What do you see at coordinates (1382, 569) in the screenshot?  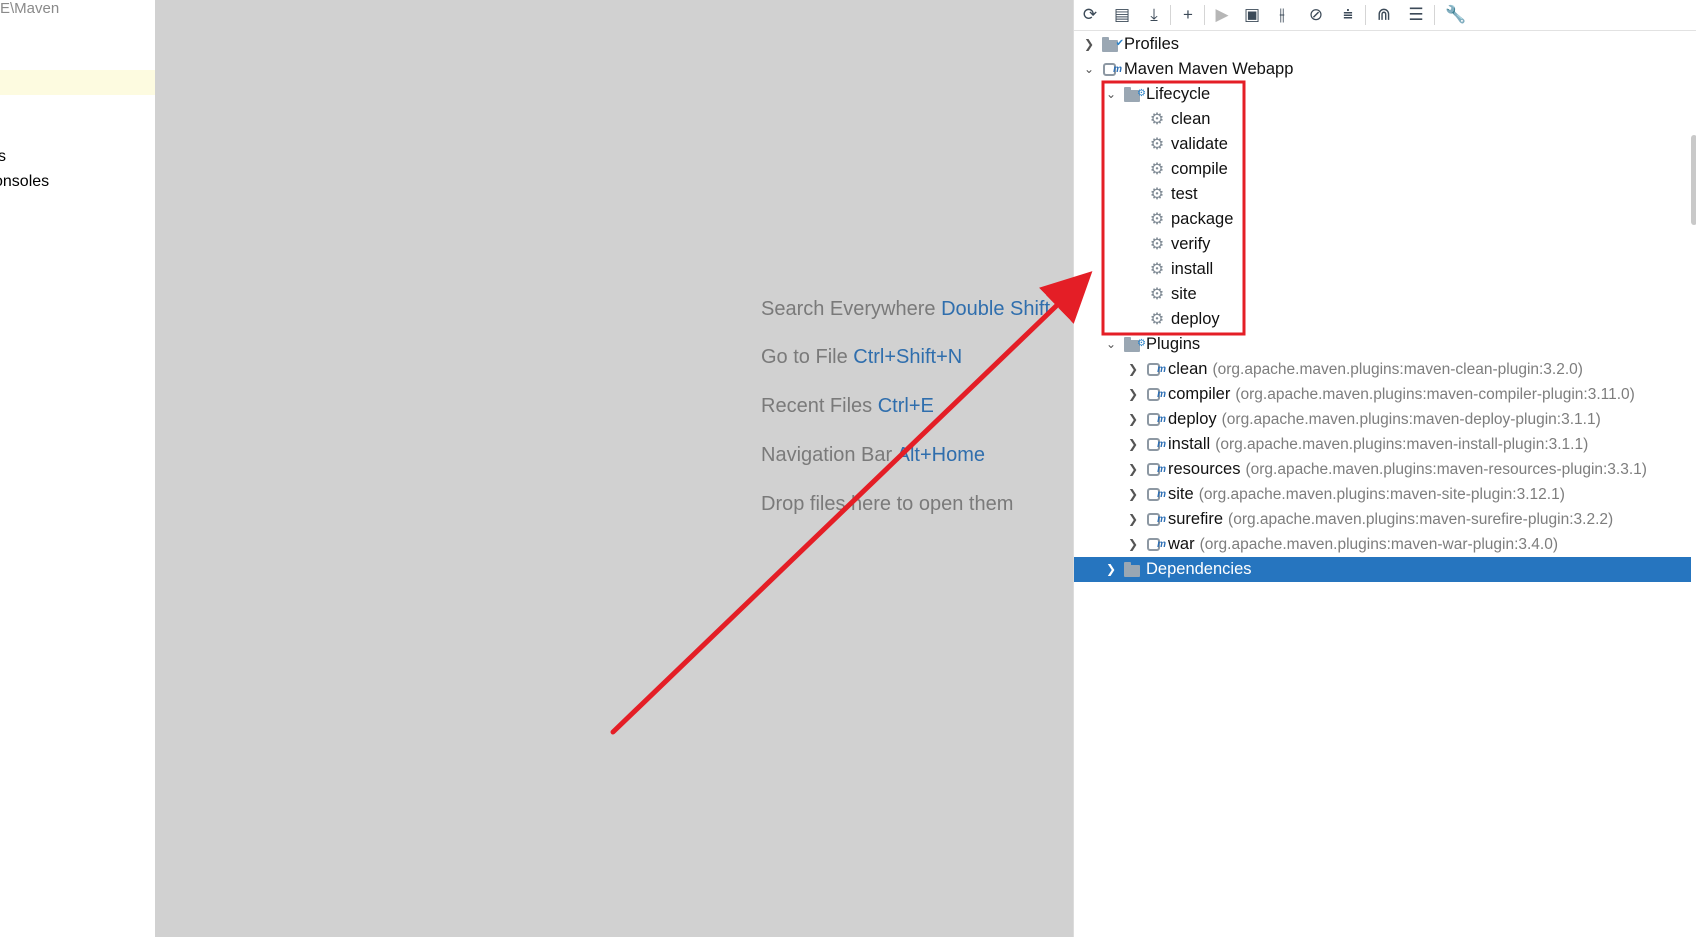 I see `tree-item-dependencies: ❯ Dependencies` at bounding box center [1382, 569].